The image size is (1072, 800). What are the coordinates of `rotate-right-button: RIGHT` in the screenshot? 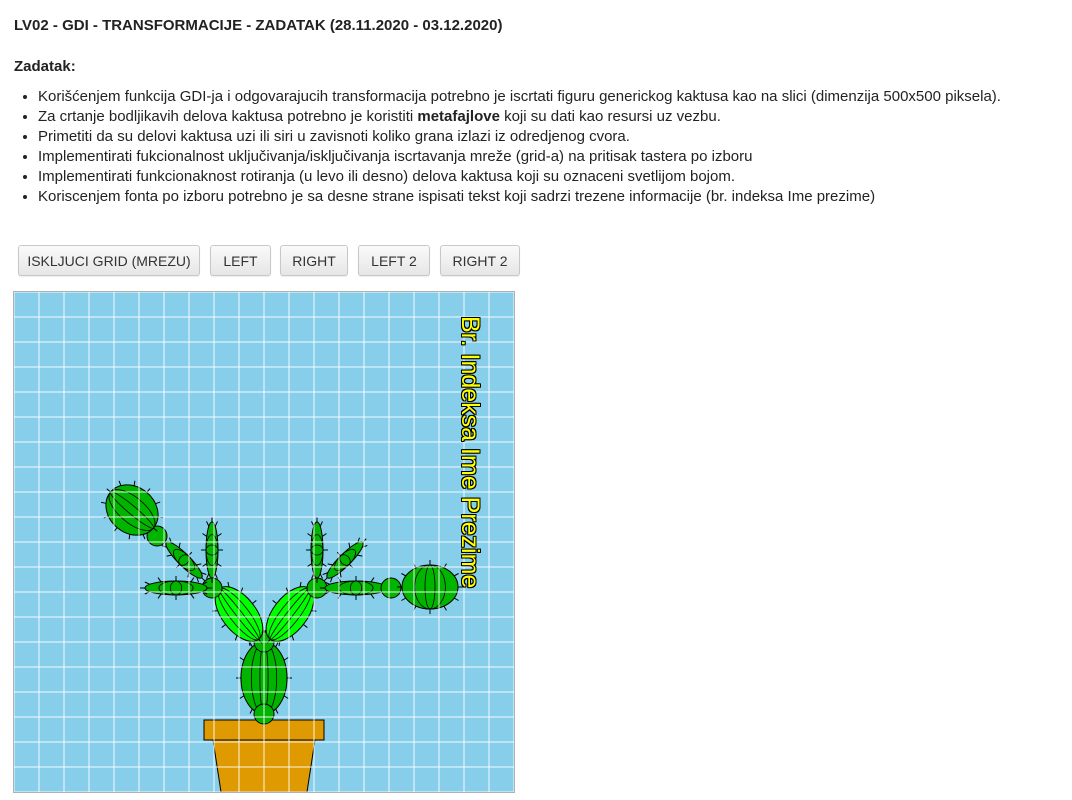 It's located at (314, 260).